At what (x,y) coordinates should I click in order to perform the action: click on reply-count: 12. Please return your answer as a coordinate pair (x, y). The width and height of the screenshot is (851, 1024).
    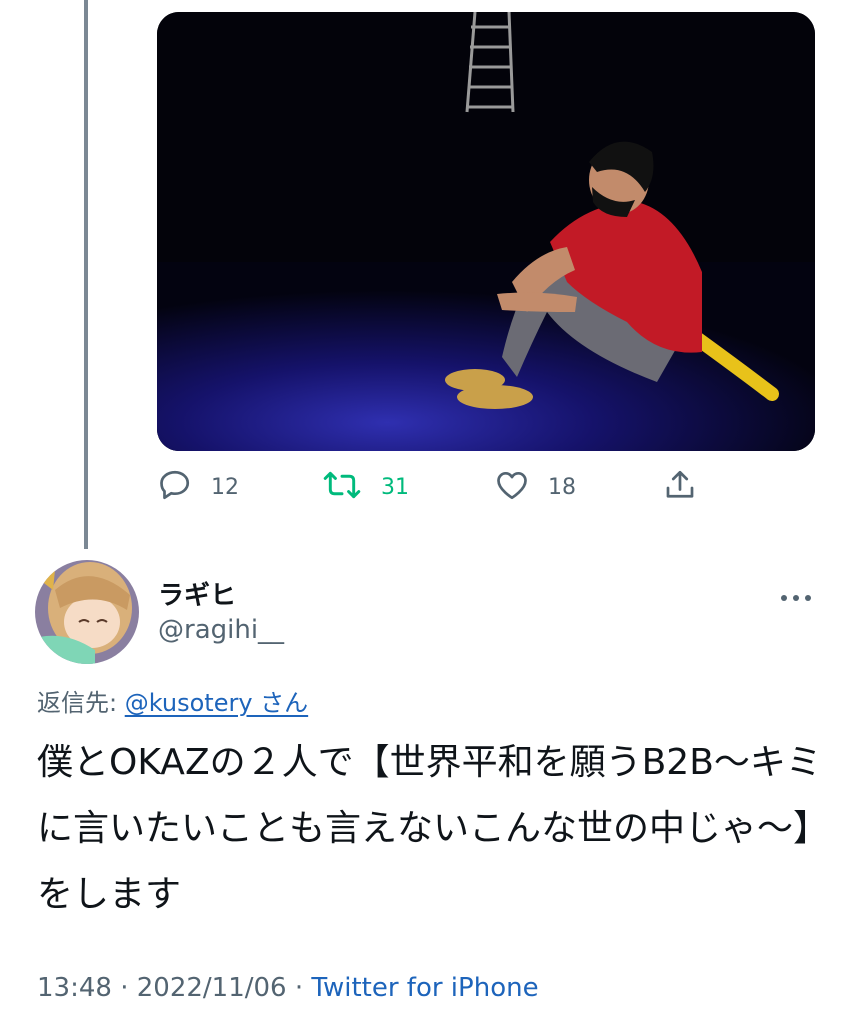
    Looking at the image, I should click on (225, 487).